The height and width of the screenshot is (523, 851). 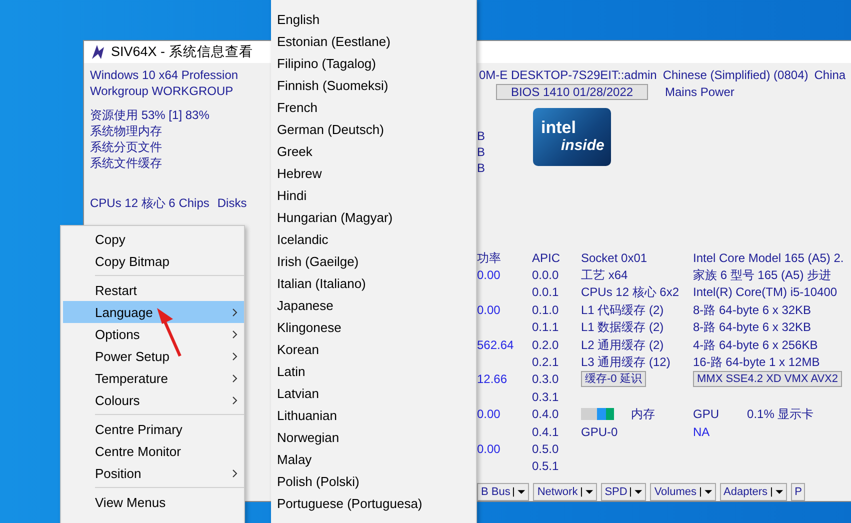 What do you see at coordinates (153, 473) in the screenshot?
I see `context-menu-item: Position` at bounding box center [153, 473].